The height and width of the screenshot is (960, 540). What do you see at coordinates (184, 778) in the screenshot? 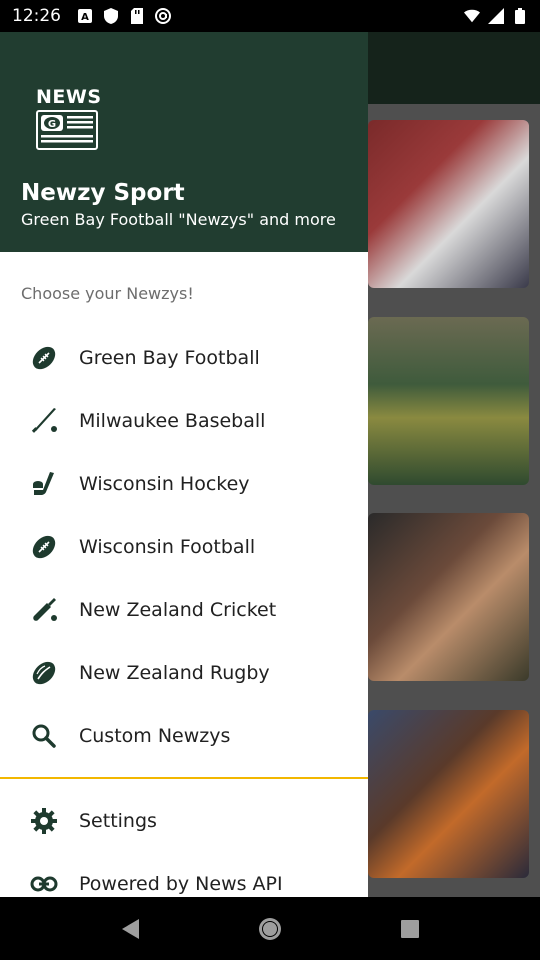
I see `menu-divider` at bounding box center [184, 778].